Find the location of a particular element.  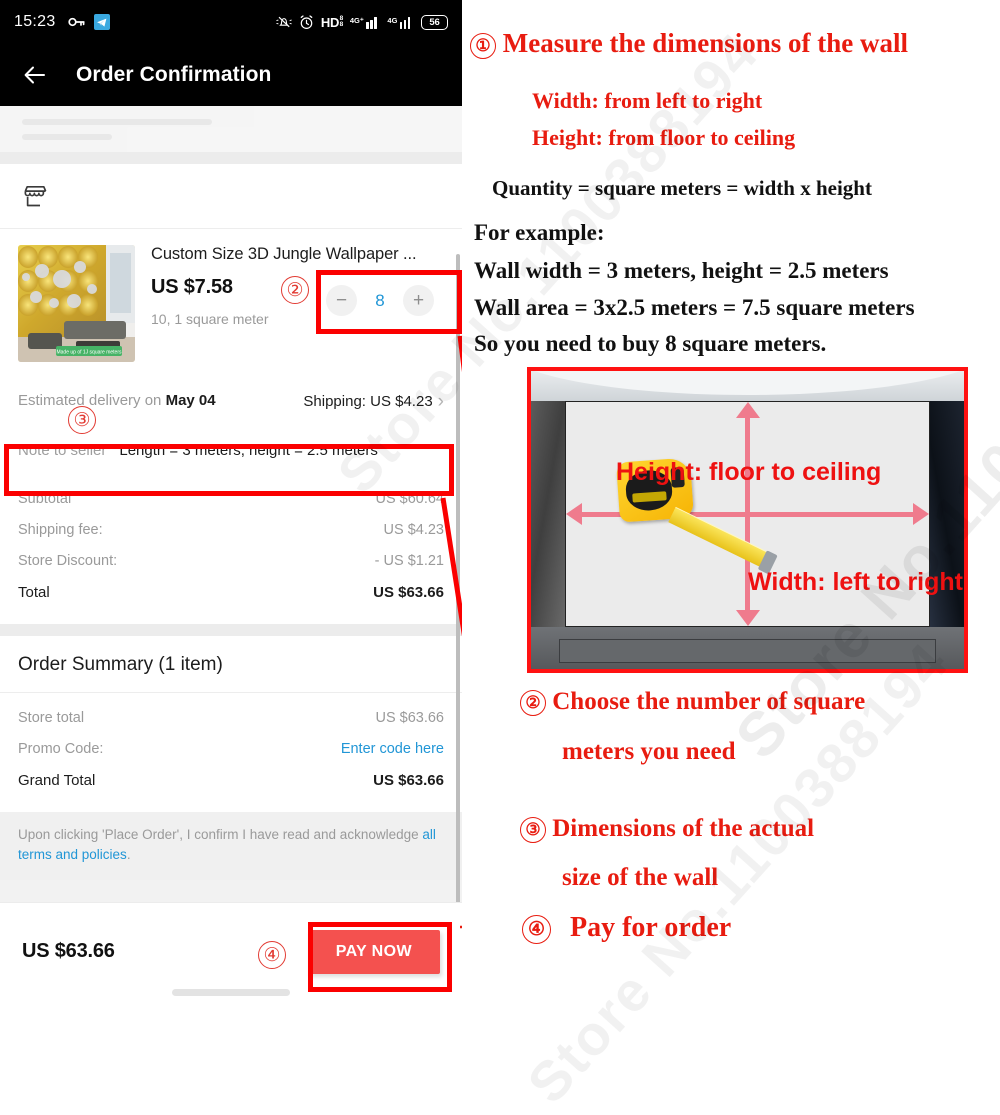

floor is located at coordinates (747, 648).